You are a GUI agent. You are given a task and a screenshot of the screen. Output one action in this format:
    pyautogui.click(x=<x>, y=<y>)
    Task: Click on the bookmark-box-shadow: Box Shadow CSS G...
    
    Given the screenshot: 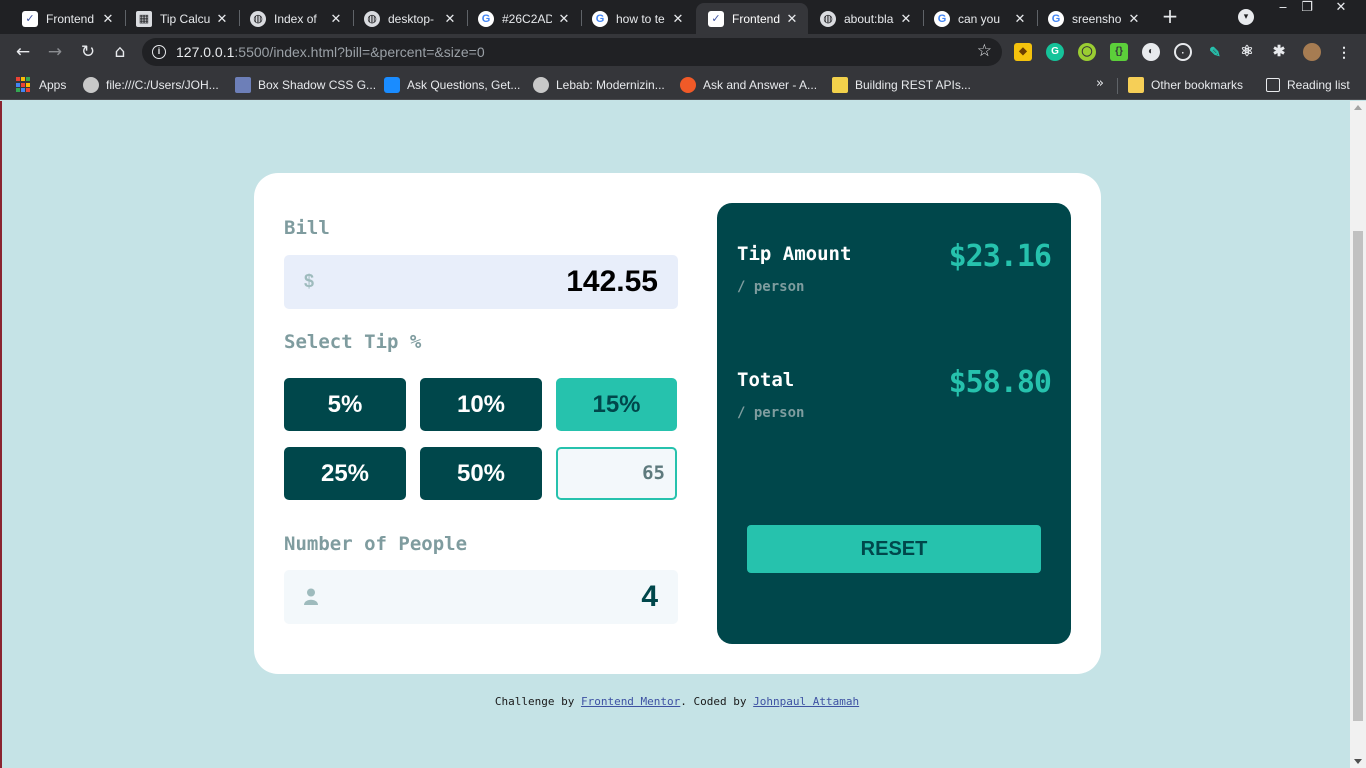 What is the action you would take?
    pyautogui.click(x=305, y=85)
    